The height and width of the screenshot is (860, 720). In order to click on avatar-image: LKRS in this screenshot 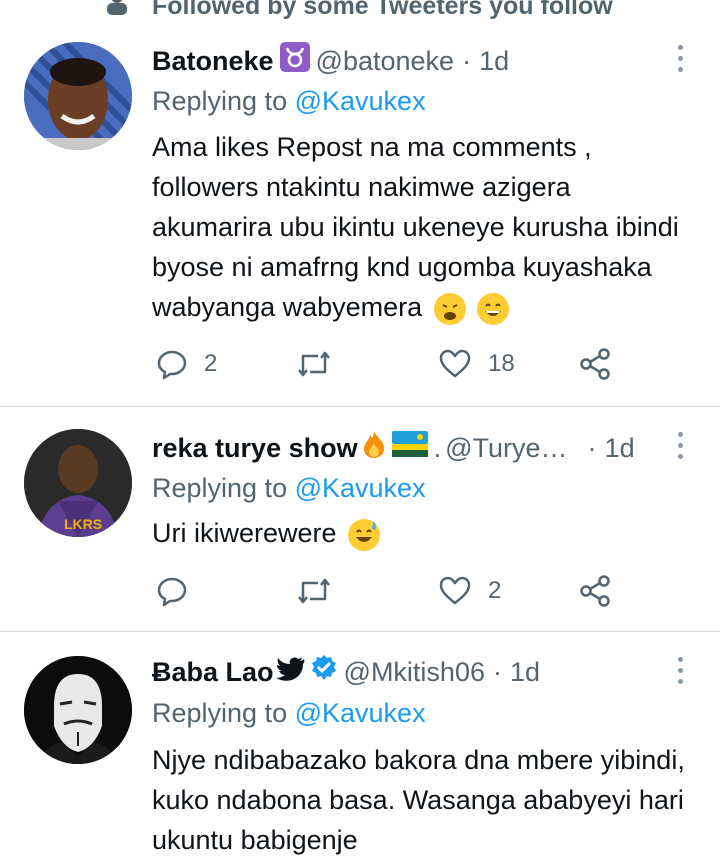, I will do `click(78, 483)`.